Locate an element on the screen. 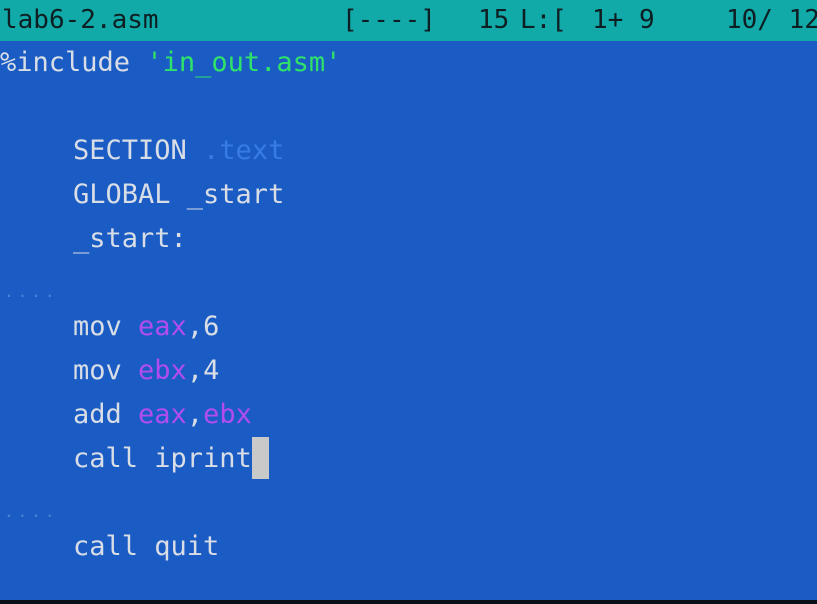 The height and width of the screenshot is (604, 817). text-cursor is located at coordinates (260, 457).